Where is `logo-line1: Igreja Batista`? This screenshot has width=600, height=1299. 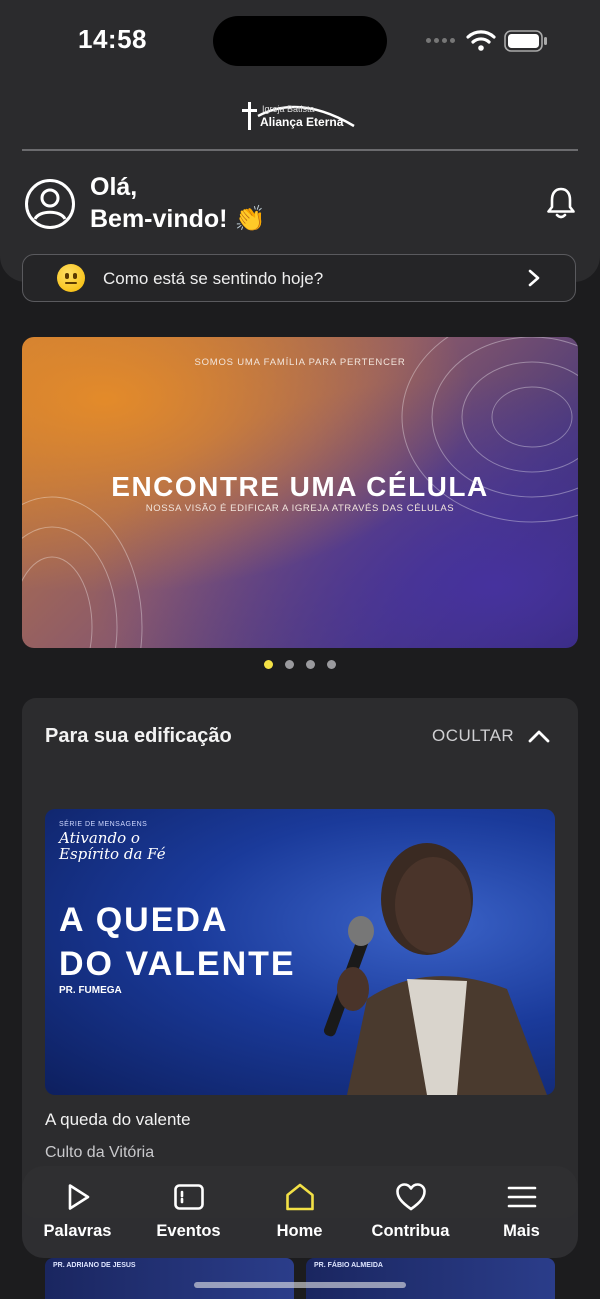 logo-line1: Igreja Batista is located at coordinates (288, 109).